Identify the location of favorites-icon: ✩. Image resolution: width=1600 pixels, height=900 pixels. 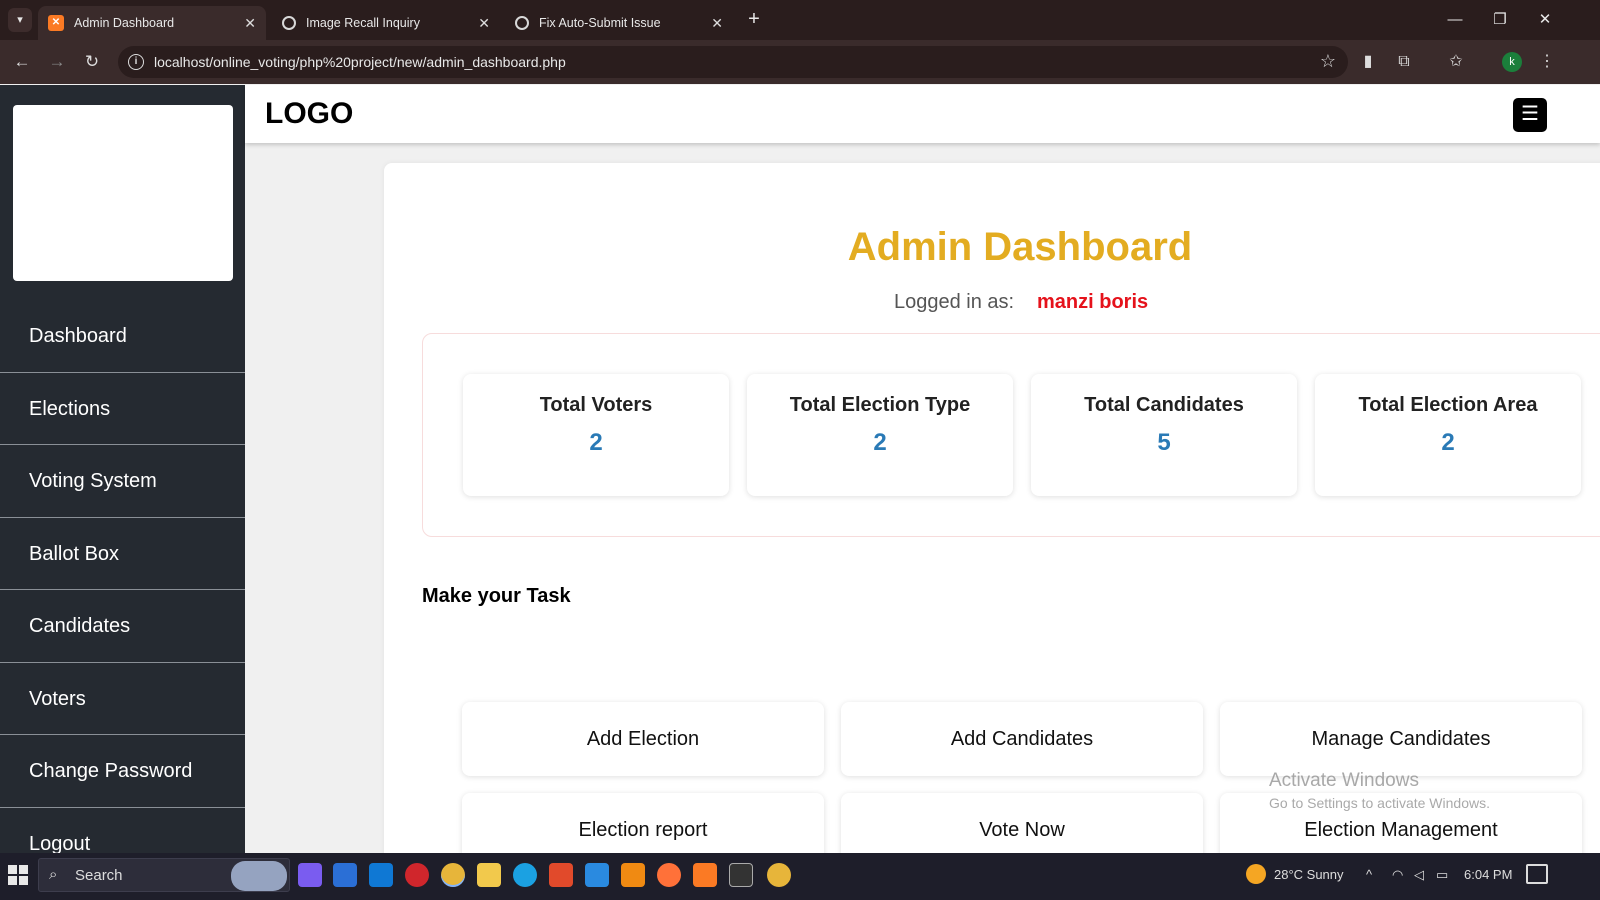
(1456, 62).